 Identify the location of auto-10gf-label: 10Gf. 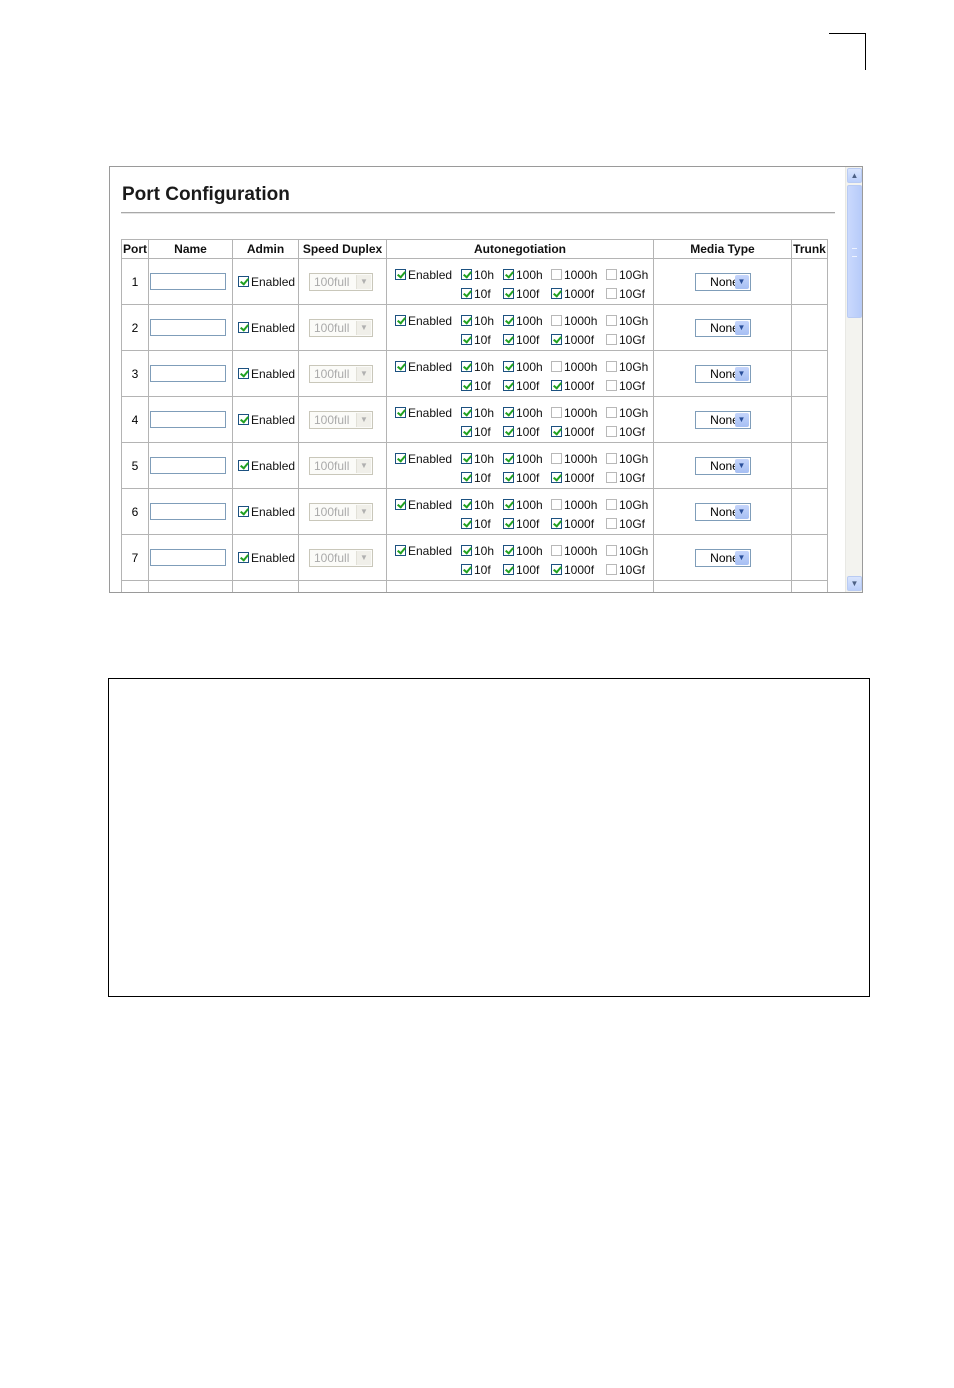
(632, 431).